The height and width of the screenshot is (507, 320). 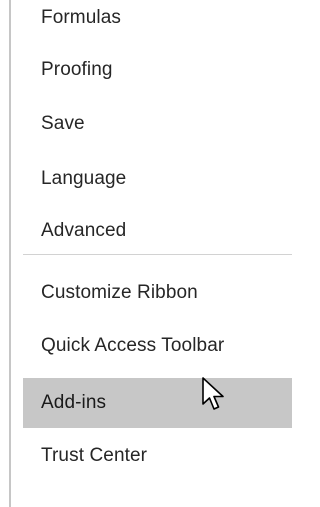 I want to click on nav-item-save: Save, so click(x=157, y=124).